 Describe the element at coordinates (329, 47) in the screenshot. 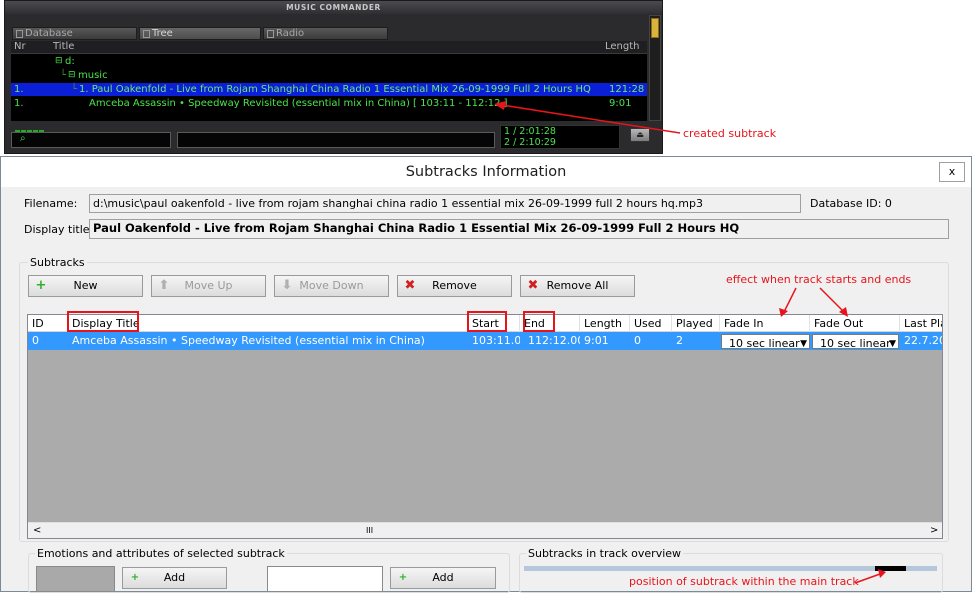

I see `playlist-header: Nr Title Length` at that location.